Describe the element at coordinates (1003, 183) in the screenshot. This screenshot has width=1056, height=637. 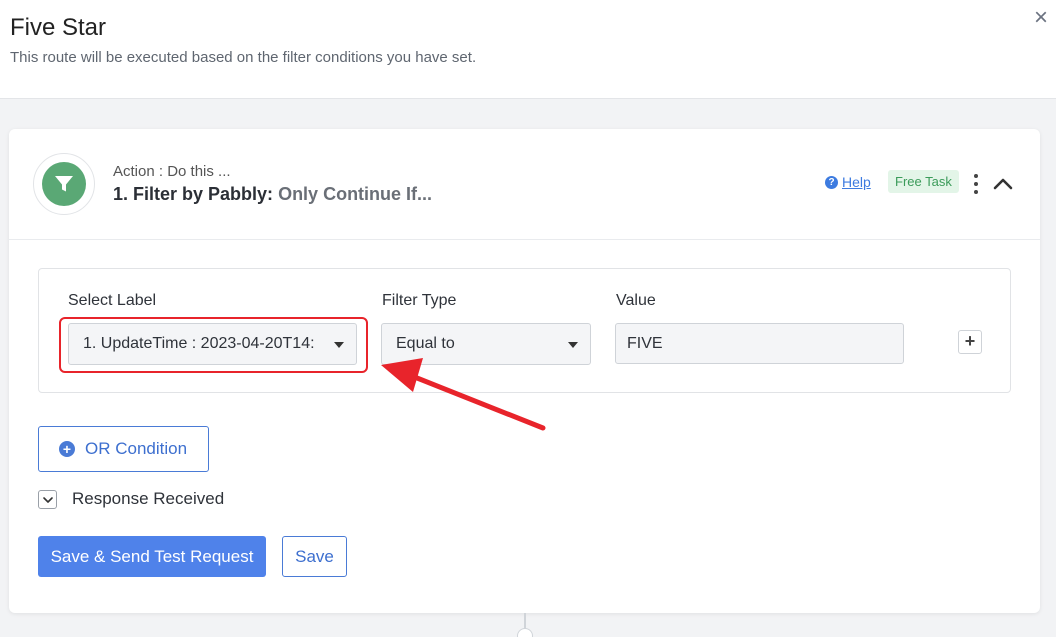
I see `collapse-chevron-icon` at that location.